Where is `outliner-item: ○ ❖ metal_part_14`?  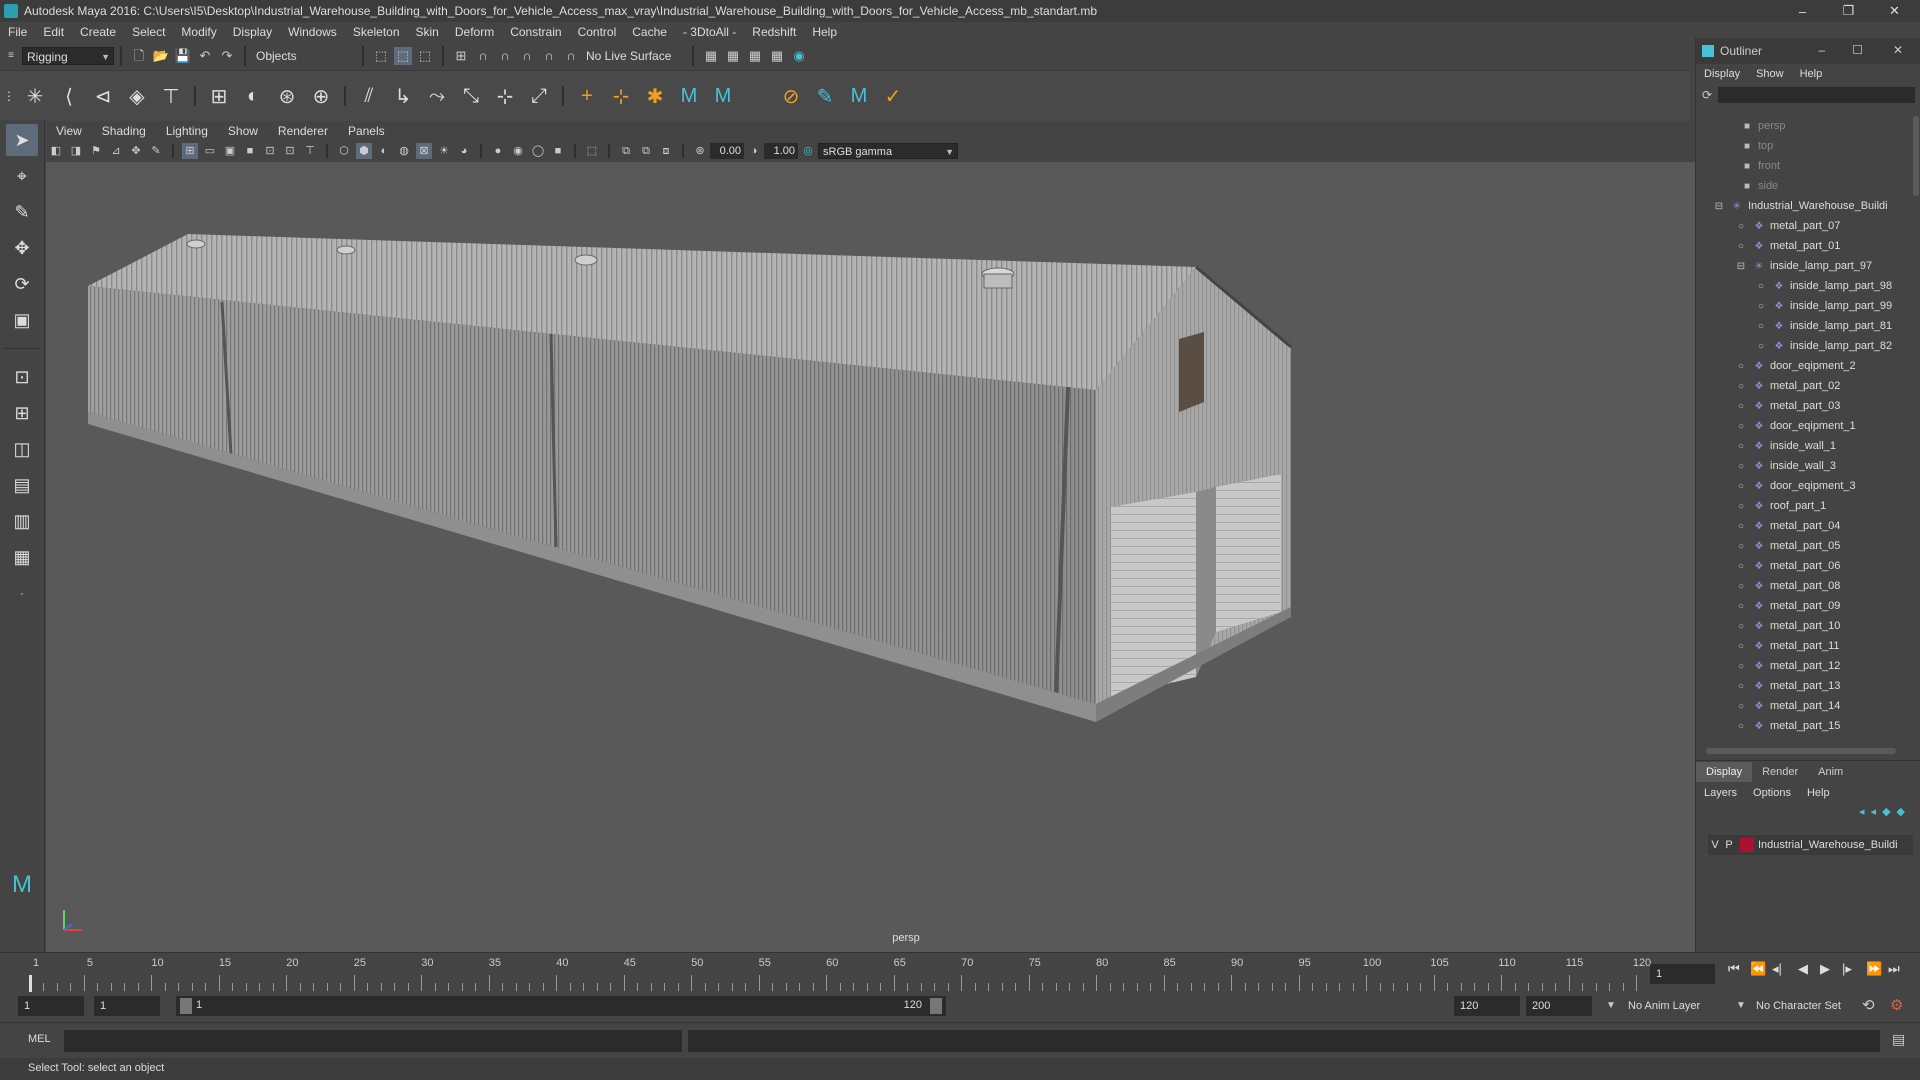 outliner-item: ○ ❖ metal_part_14 is located at coordinates (1802, 706).